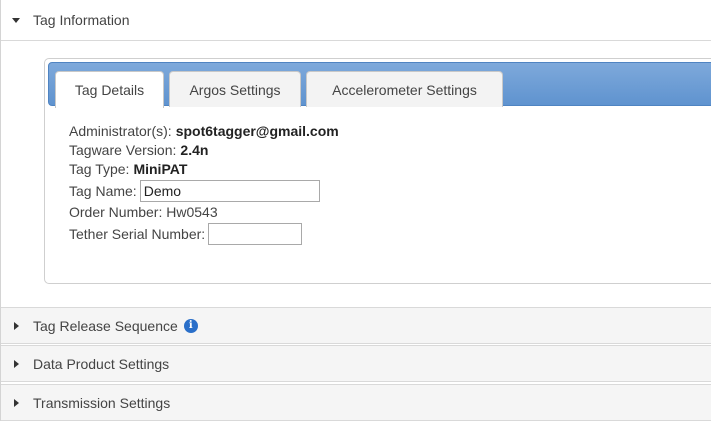 The width and height of the screenshot is (711, 421). What do you see at coordinates (194, 150) in the screenshot?
I see `tagware-value: 2.4n` at bounding box center [194, 150].